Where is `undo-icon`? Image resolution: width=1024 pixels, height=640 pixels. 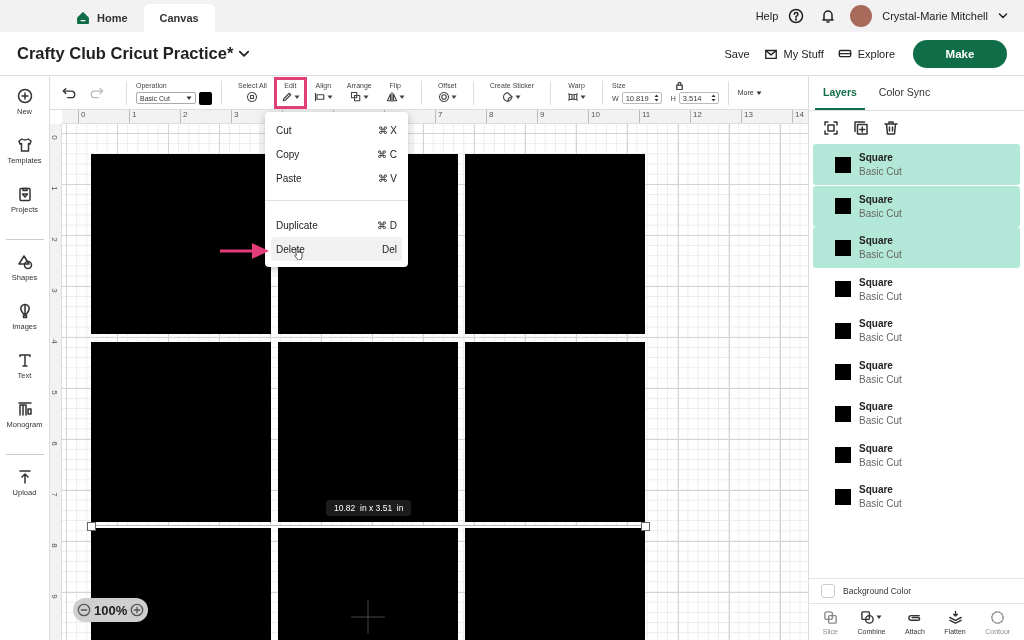
undo-icon is located at coordinates (69, 92).